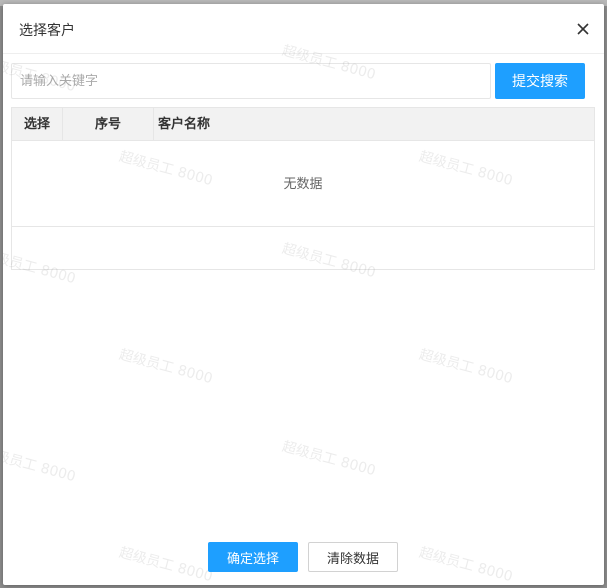 This screenshot has width=607, height=588. What do you see at coordinates (47, 31) in the screenshot?
I see `dialog-title: 选择客户` at bounding box center [47, 31].